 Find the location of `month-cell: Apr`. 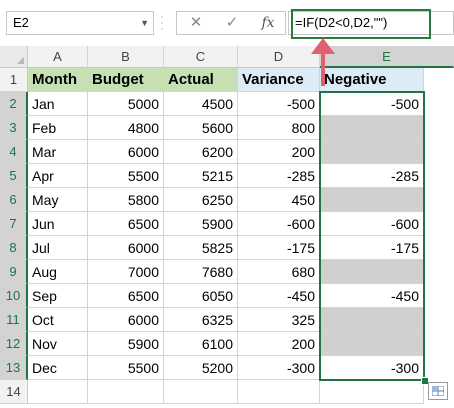

month-cell: Apr is located at coordinates (58, 176).